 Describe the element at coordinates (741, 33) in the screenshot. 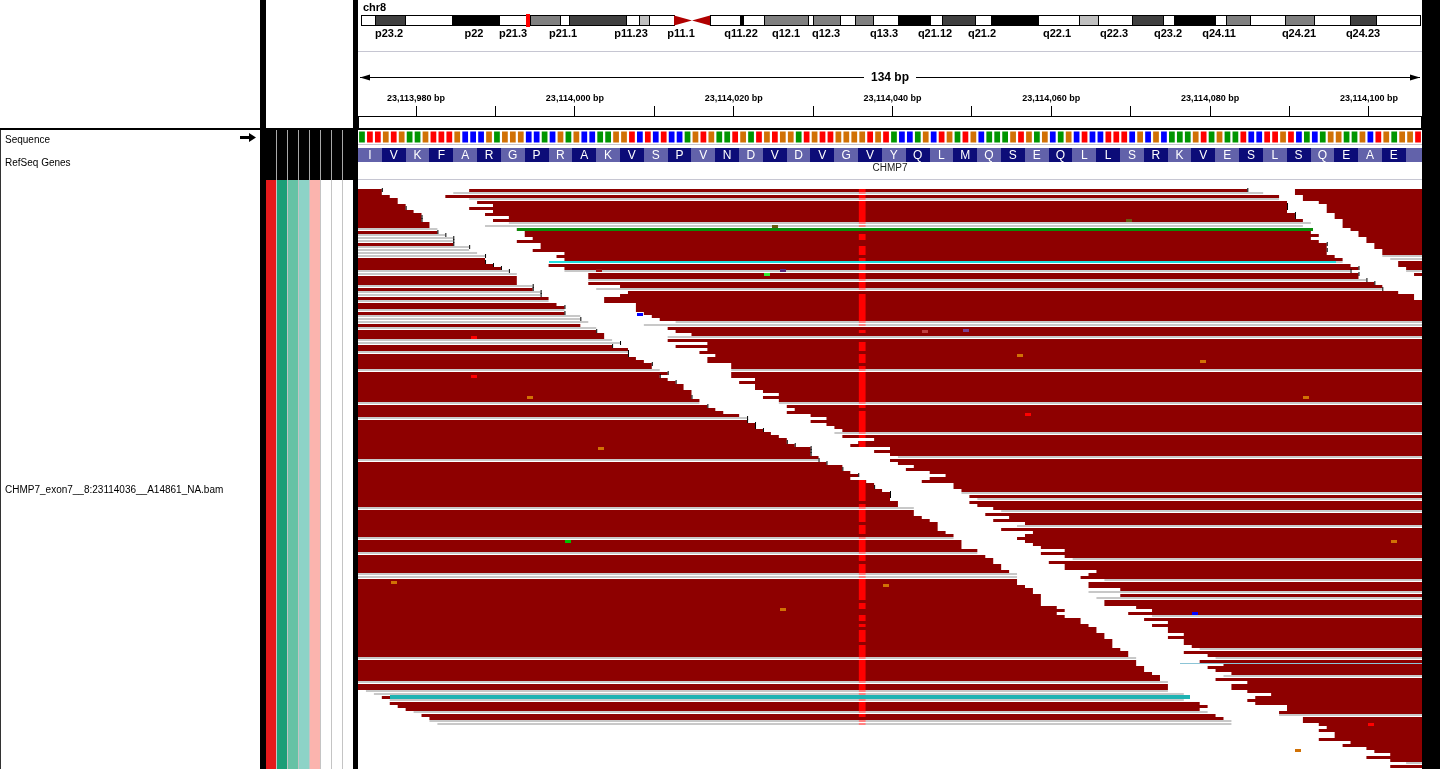

I see `band-label: q11.22` at that location.